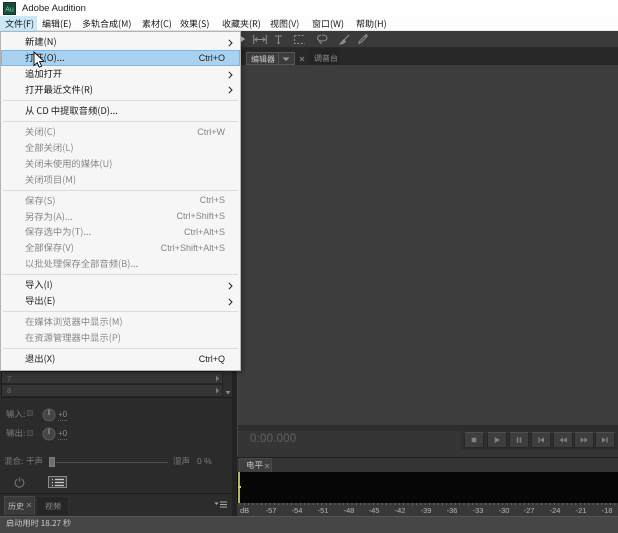  What do you see at coordinates (9, 10) in the screenshot?
I see `svg-text: Au` at bounding box center [9, 10].